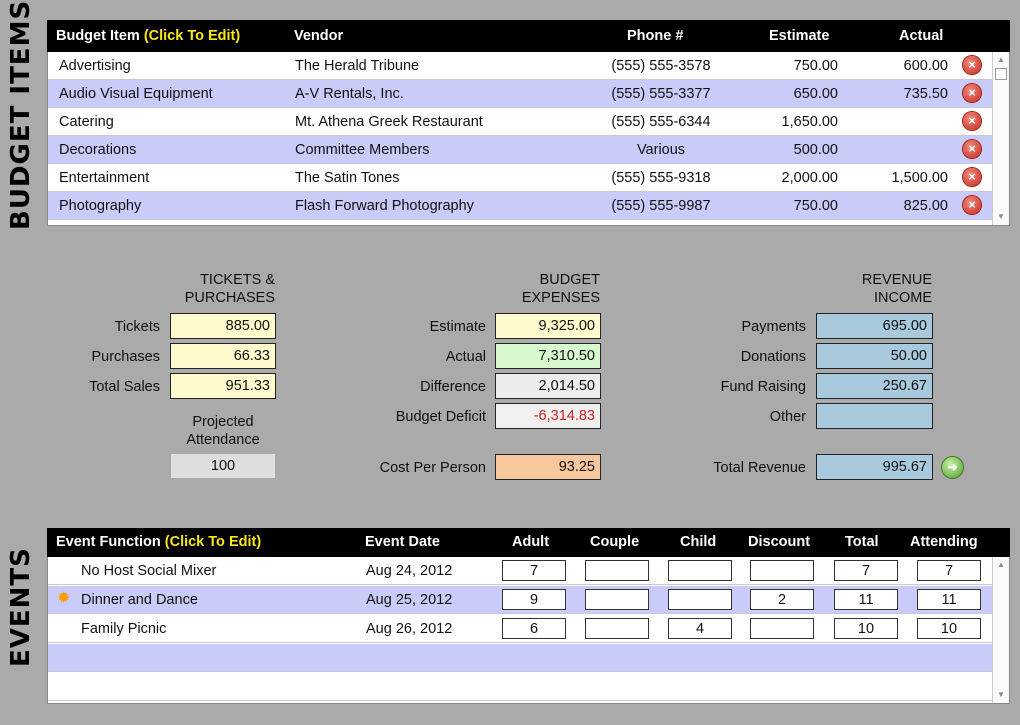 The image size is (1020, 725). I want to click on total-revenue-field: 995.67, so click(874, 467).